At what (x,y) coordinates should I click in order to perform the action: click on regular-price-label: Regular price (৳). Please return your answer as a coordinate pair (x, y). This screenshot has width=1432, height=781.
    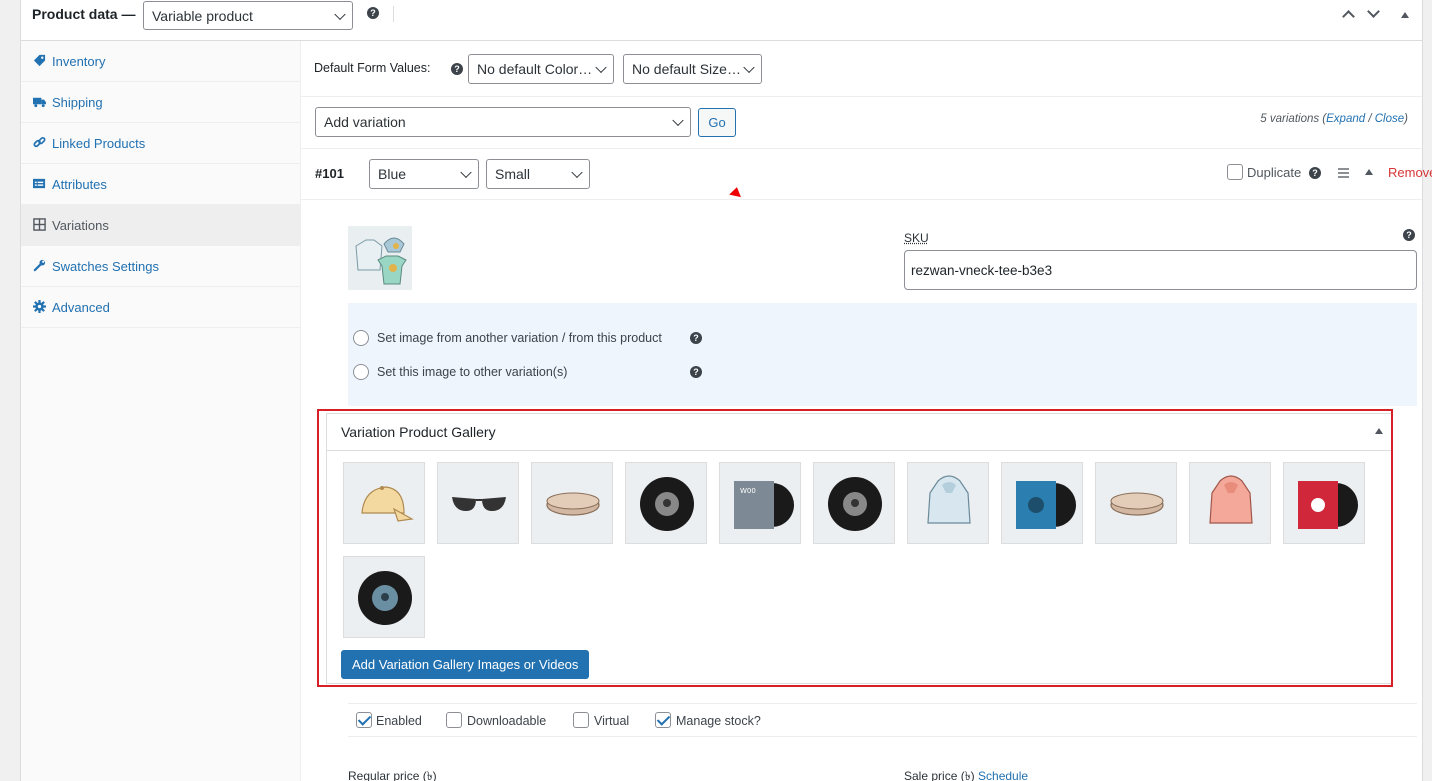
    Looking at the image, I should click on (392, 775).